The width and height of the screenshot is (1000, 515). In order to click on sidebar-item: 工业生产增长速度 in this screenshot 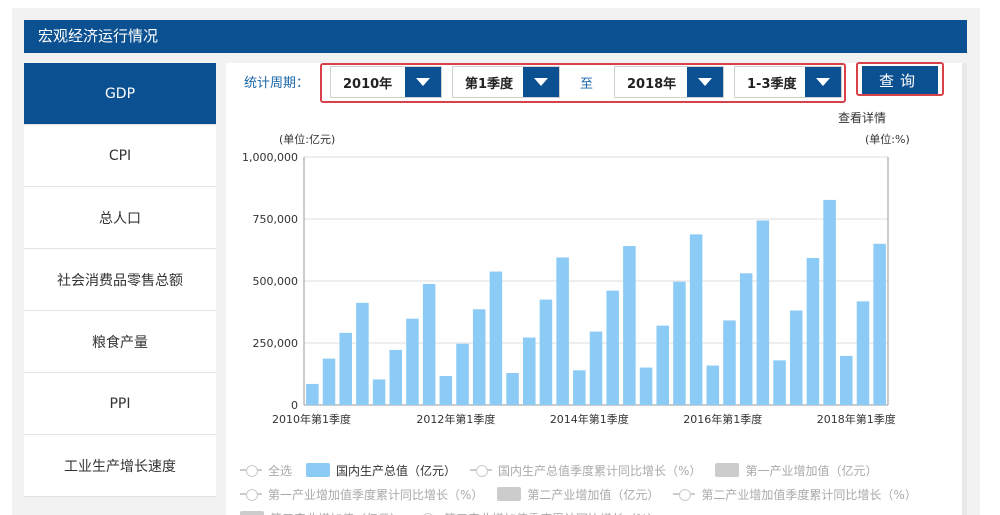, I will do `click(120, 466)`.